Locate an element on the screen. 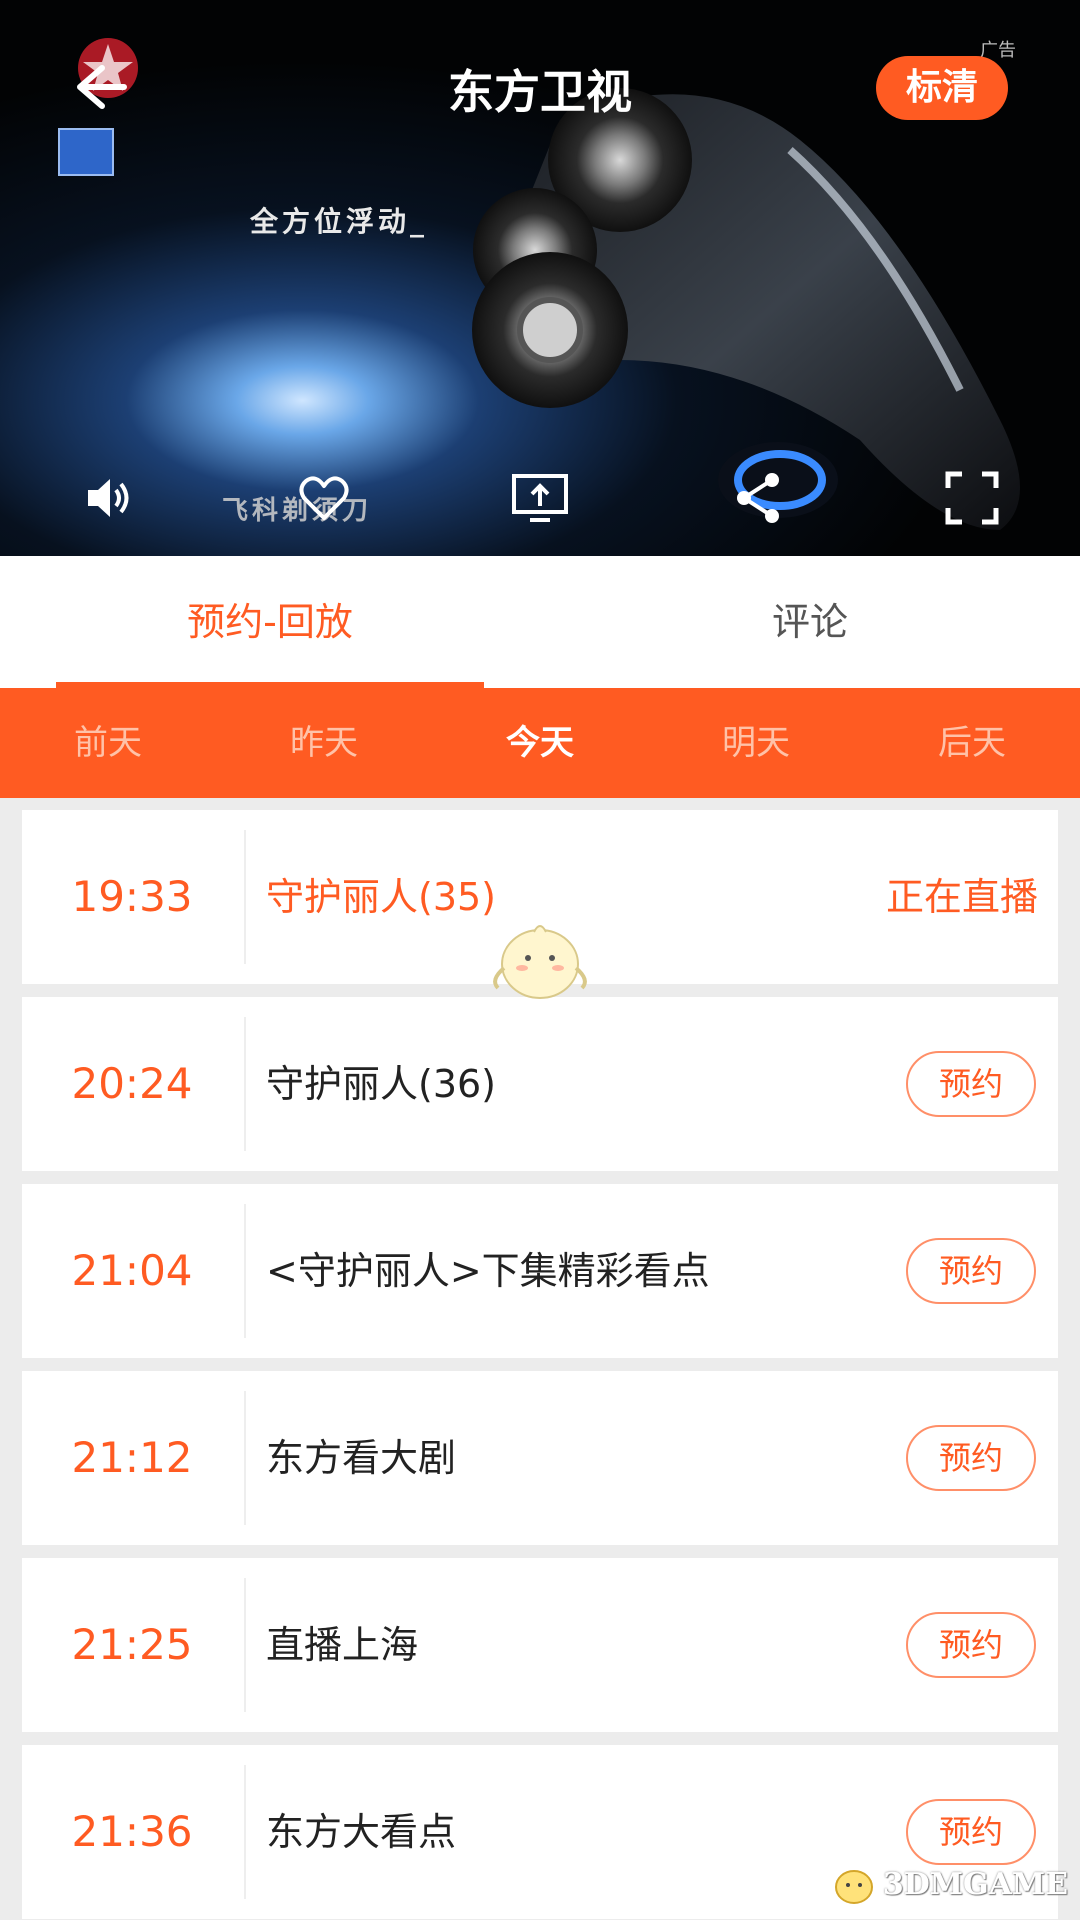 The width and height of the screenshot is (1080, 1920). channel-watermark-badge is located at coordinates (86, 152).